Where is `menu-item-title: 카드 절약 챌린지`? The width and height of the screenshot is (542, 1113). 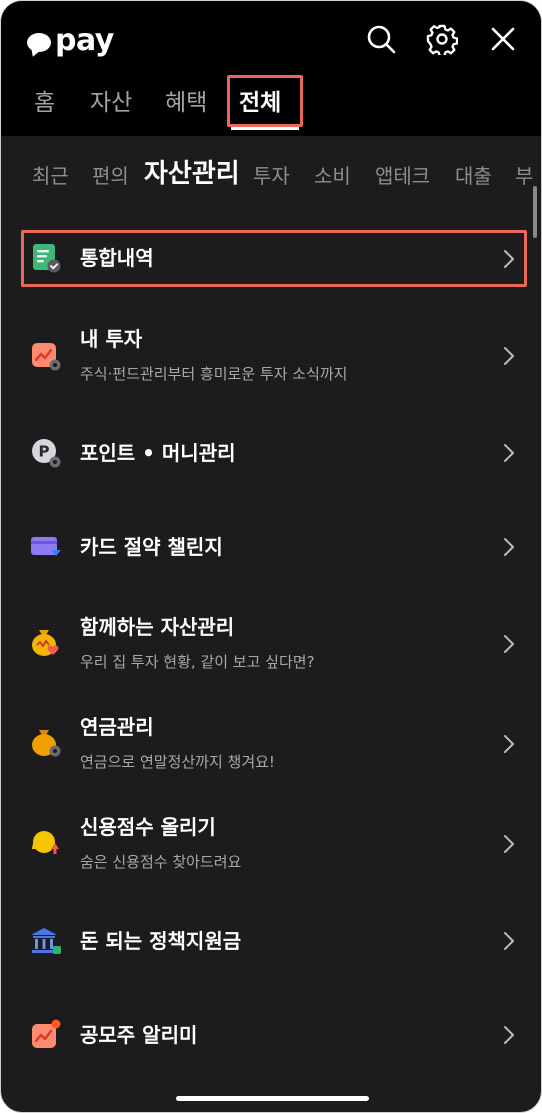
menu-item-title: 카드 절약 챌린지 is located at coordinates (151, 547).